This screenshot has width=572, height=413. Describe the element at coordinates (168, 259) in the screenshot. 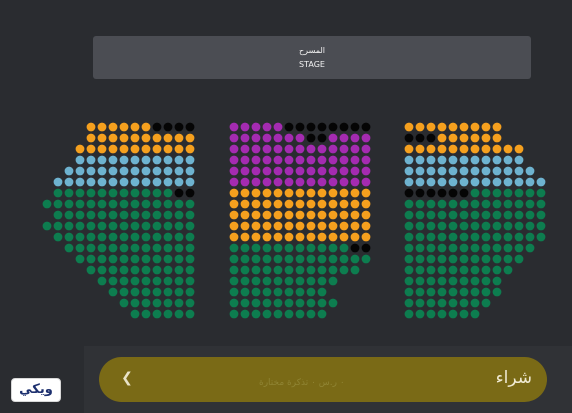

I see `seat-left-r13-s9` at that location.